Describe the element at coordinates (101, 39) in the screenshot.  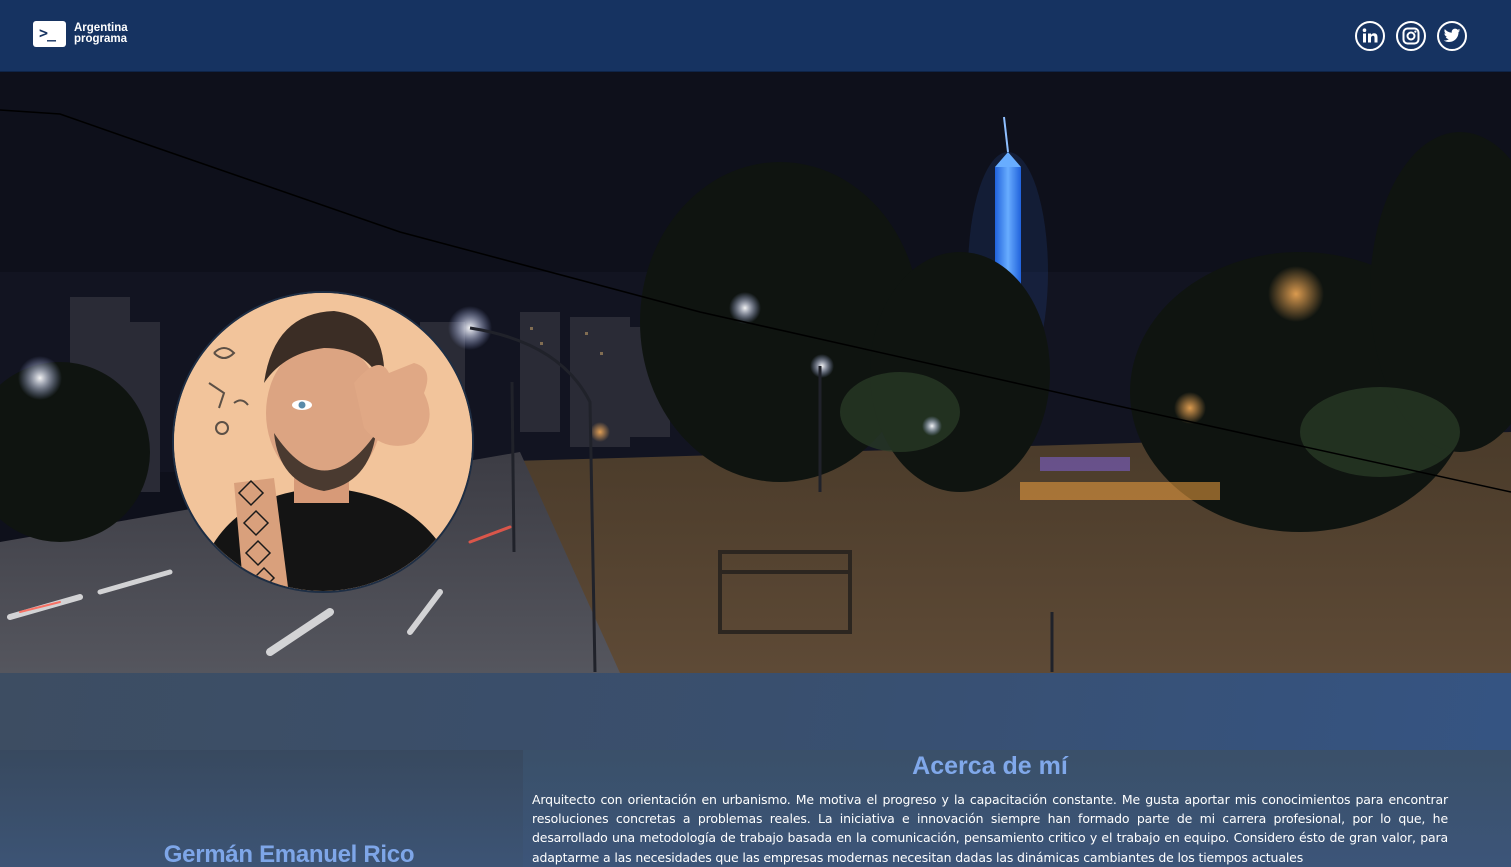
I see `brand-line-2: programa` at that location.